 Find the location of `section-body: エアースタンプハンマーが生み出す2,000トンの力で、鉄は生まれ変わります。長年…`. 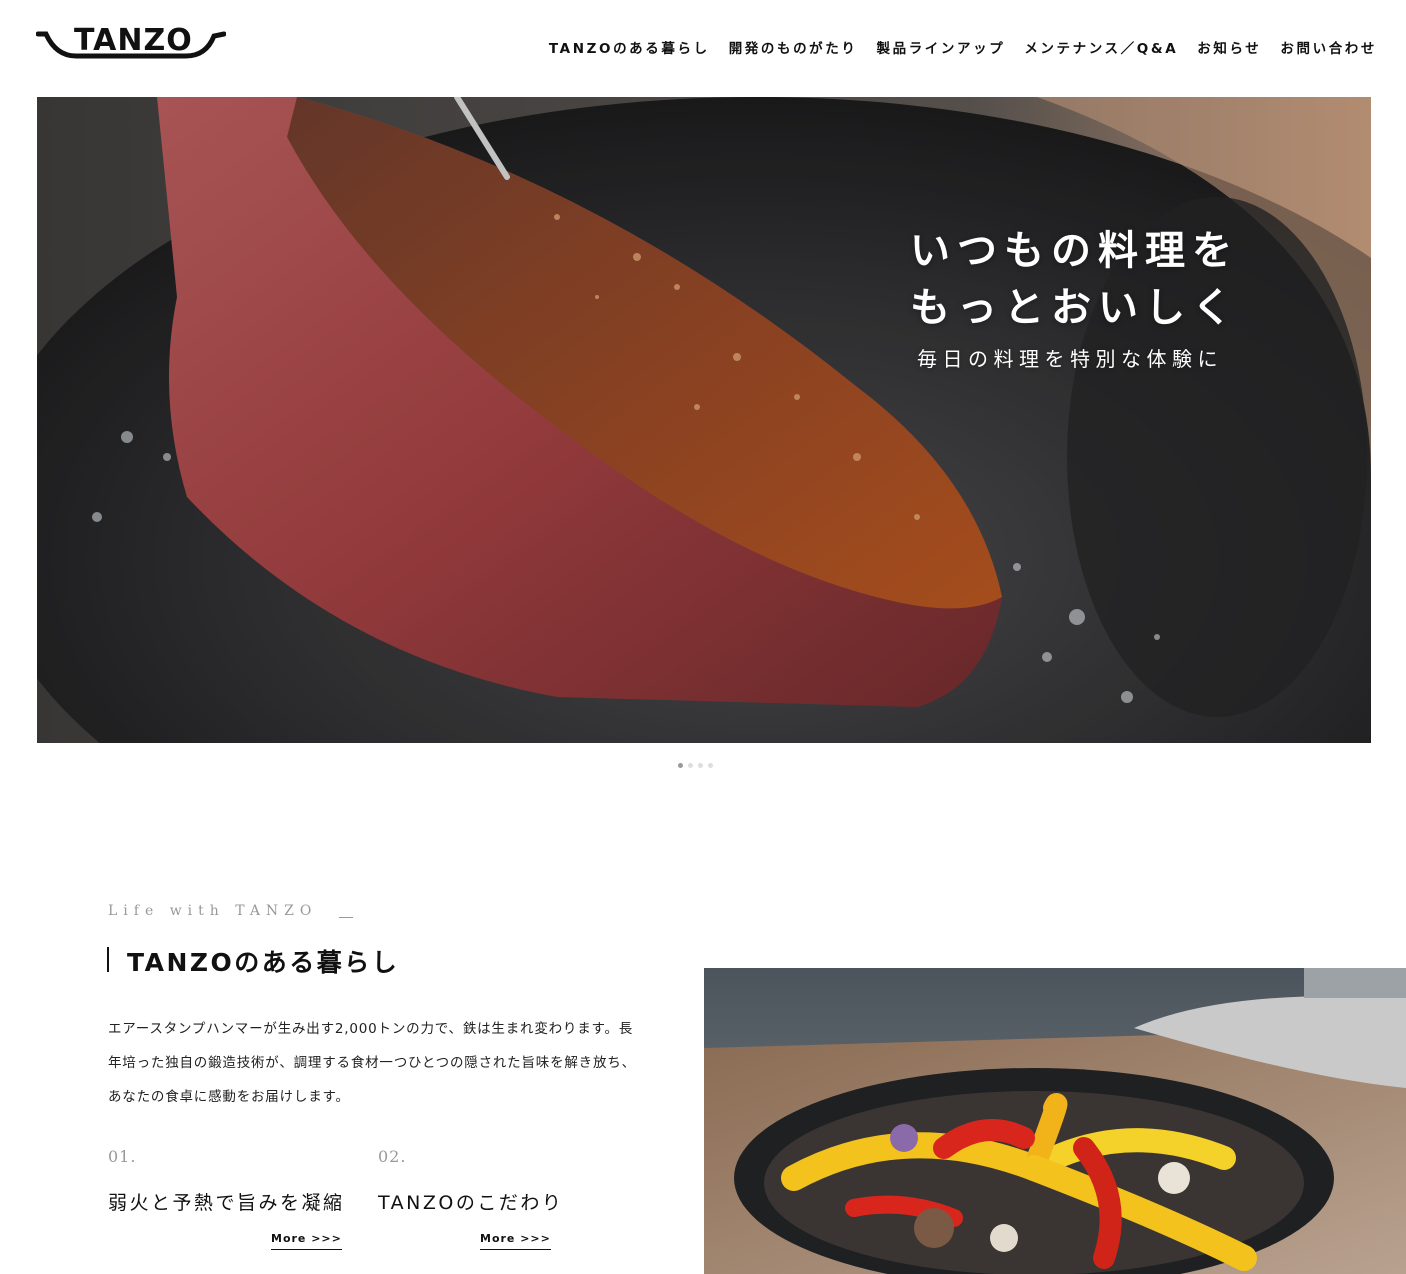

section-body: エアースタンプハンマーが生み出す2,000トンの力で、鉄は生まれ変わります。長年… is located at coordinates (372, 1063).